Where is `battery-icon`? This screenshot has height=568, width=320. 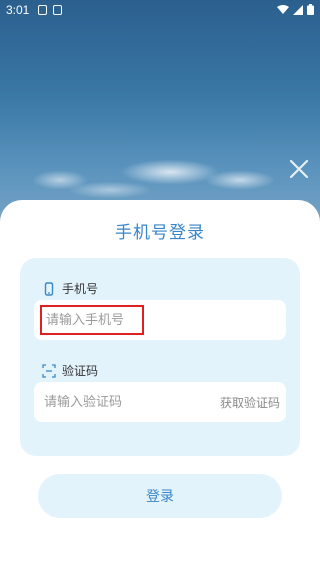
battery-icon is located at coordinates (310, 9).